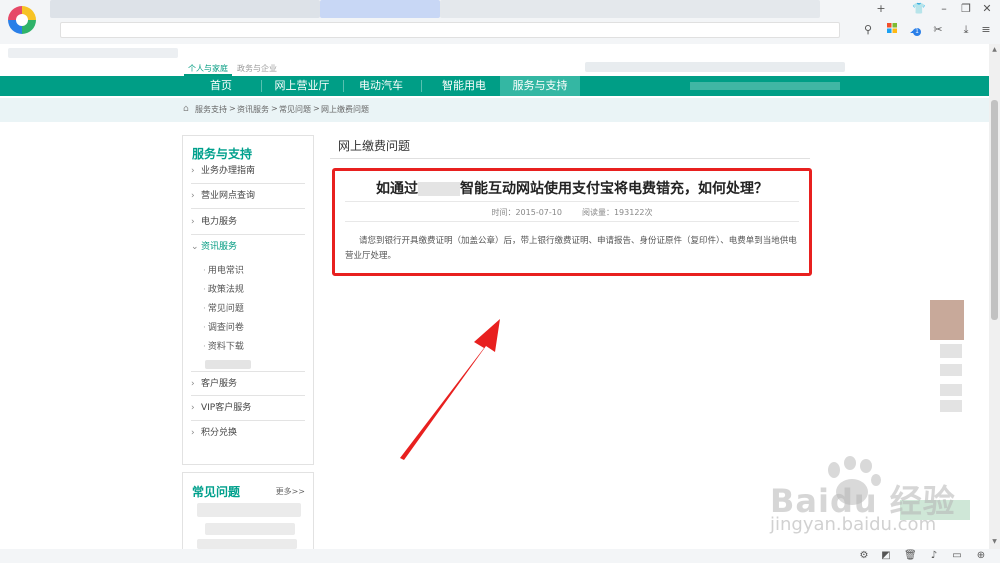 The height and width of the screenshot is (563, 1000). Describe the element at coordinates (886, 556) in the screenshot. I see `screenshot-icon: ◩` at that location.